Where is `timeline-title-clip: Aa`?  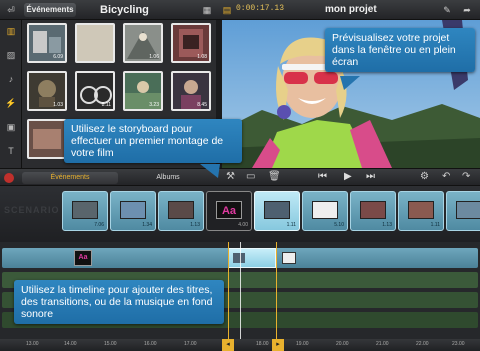
timeline-title-clip: Aa is located at coordinates (83, 258).